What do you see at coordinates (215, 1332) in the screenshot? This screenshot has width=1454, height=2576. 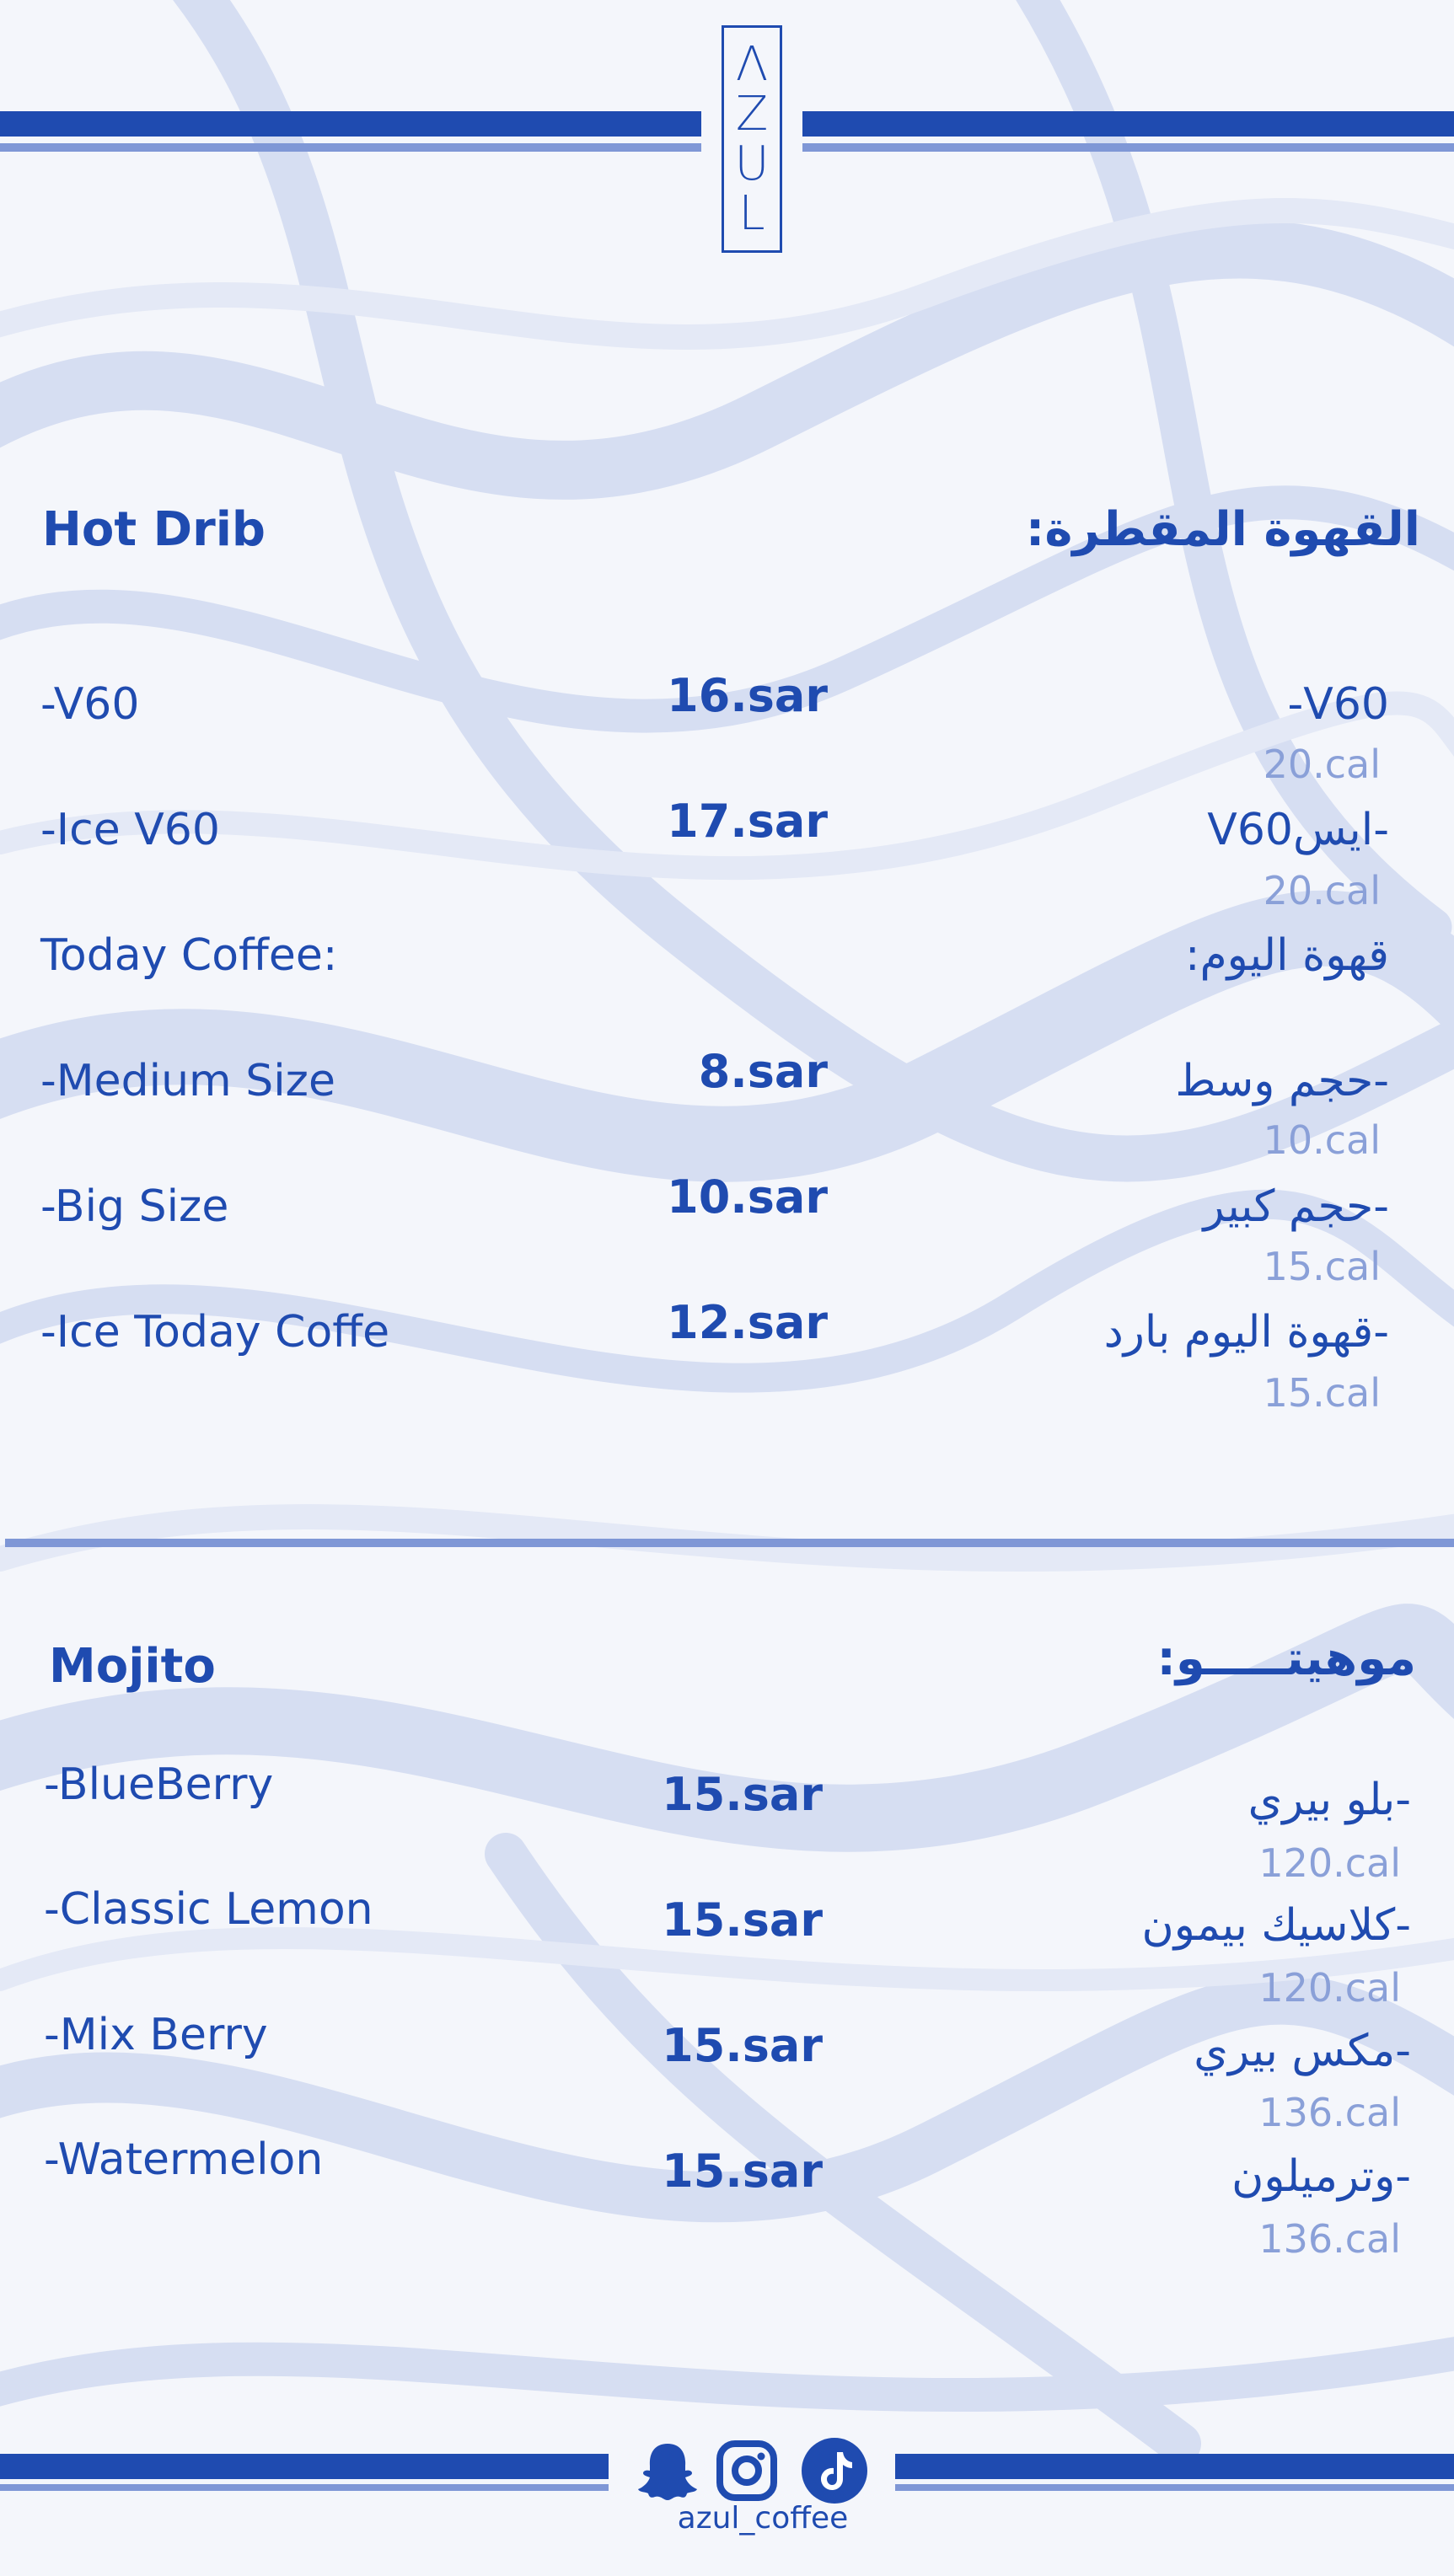 I see `menu-item-en: -Ice Today Coffe` at bounding box center [215, 1332].